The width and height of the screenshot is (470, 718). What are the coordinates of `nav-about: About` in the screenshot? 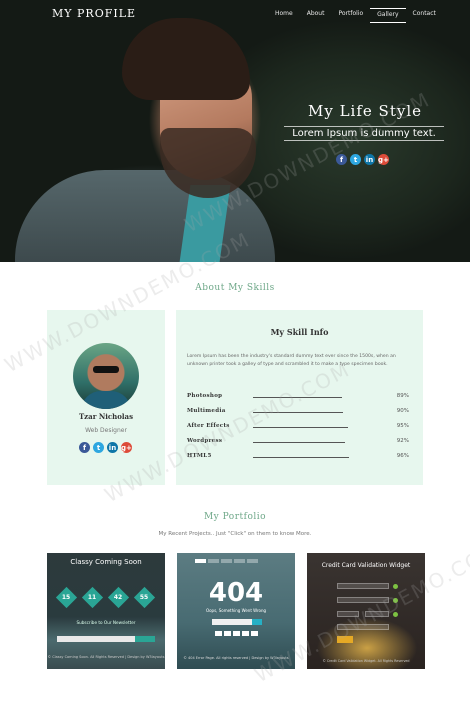 It's located at (316, 15).